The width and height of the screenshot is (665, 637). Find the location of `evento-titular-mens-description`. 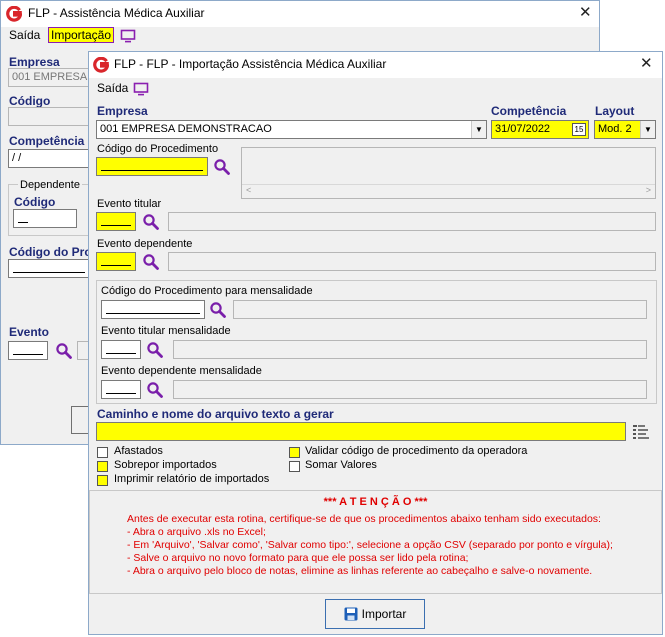

evento-titular-mens-description is located at coordinates (410, 349).